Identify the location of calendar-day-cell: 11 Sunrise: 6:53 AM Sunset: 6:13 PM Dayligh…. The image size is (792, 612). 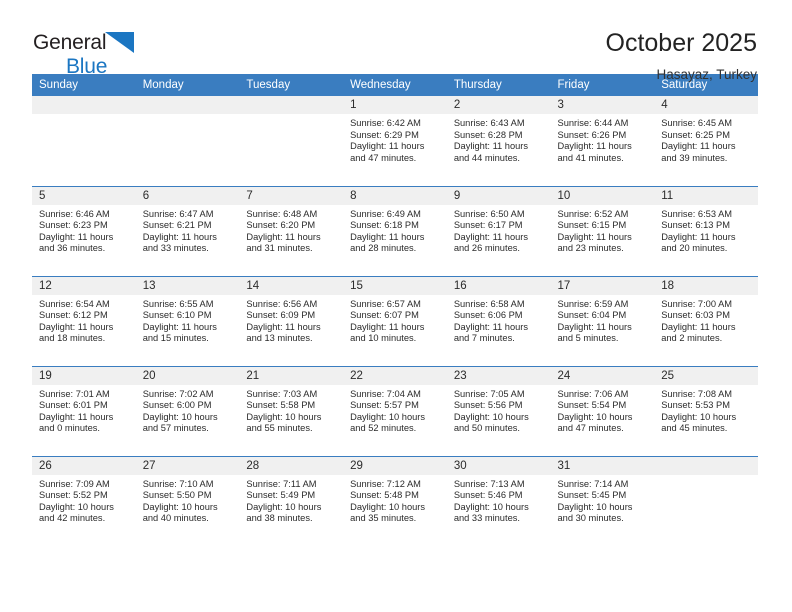
(706, 230).